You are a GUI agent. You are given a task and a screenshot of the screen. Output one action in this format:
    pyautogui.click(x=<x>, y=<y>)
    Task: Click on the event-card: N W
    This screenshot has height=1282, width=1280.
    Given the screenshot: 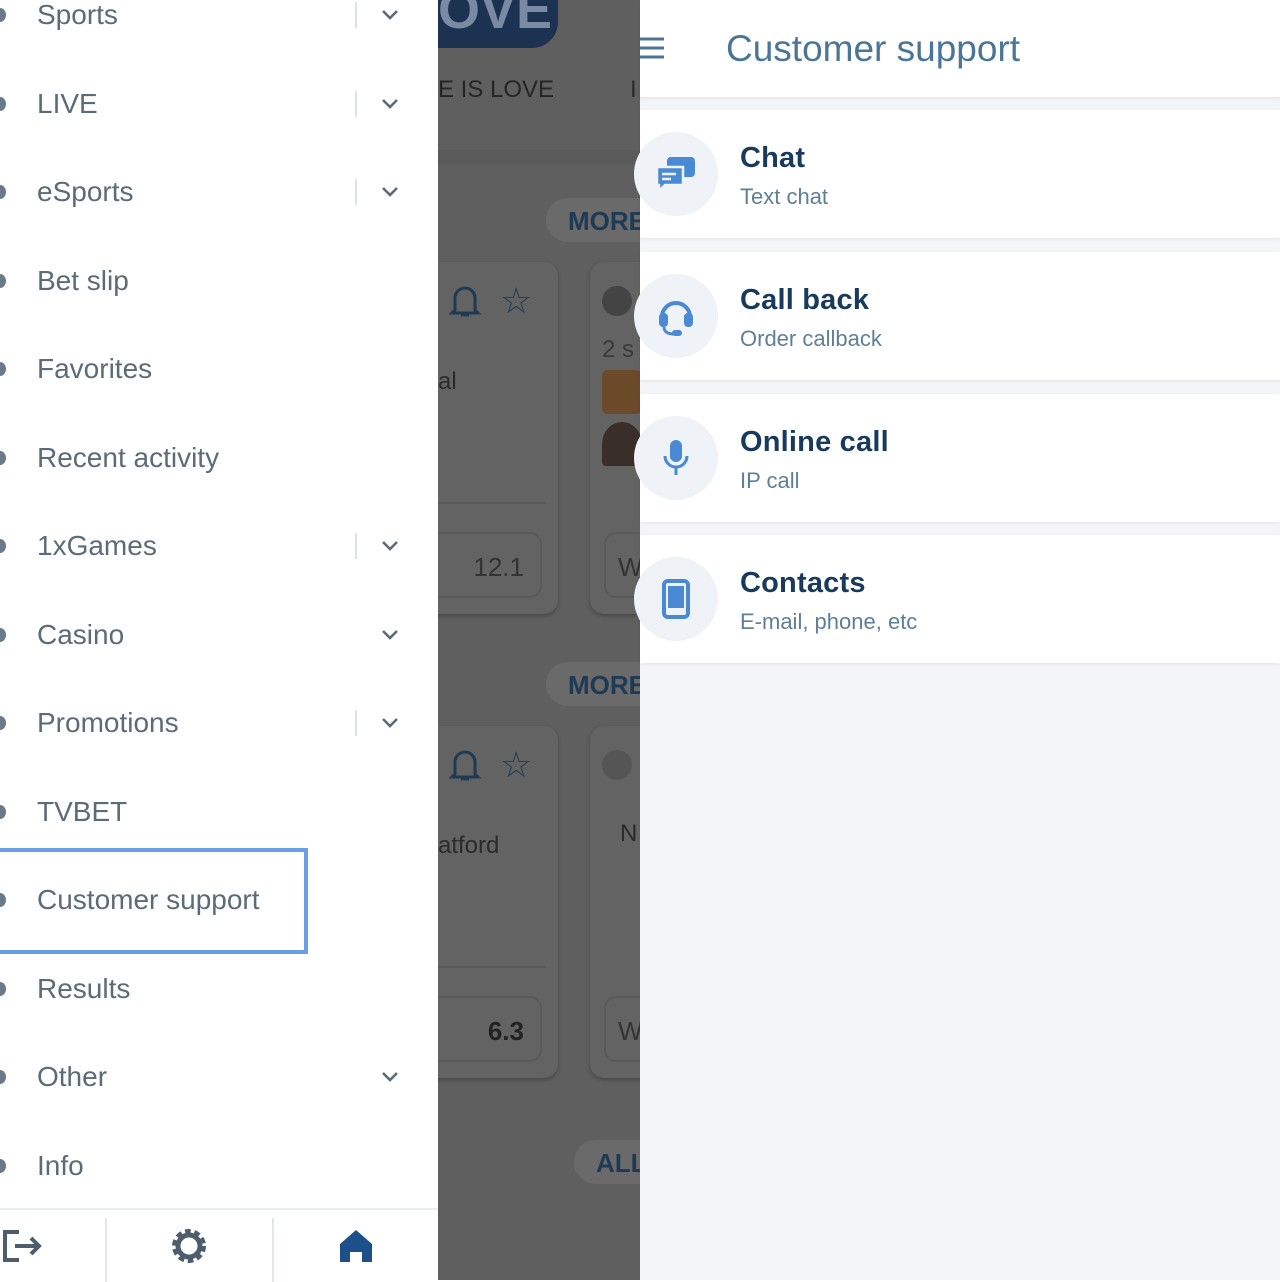 What is the action you would take?
    pyautogui.click(x=615, y=902)
    